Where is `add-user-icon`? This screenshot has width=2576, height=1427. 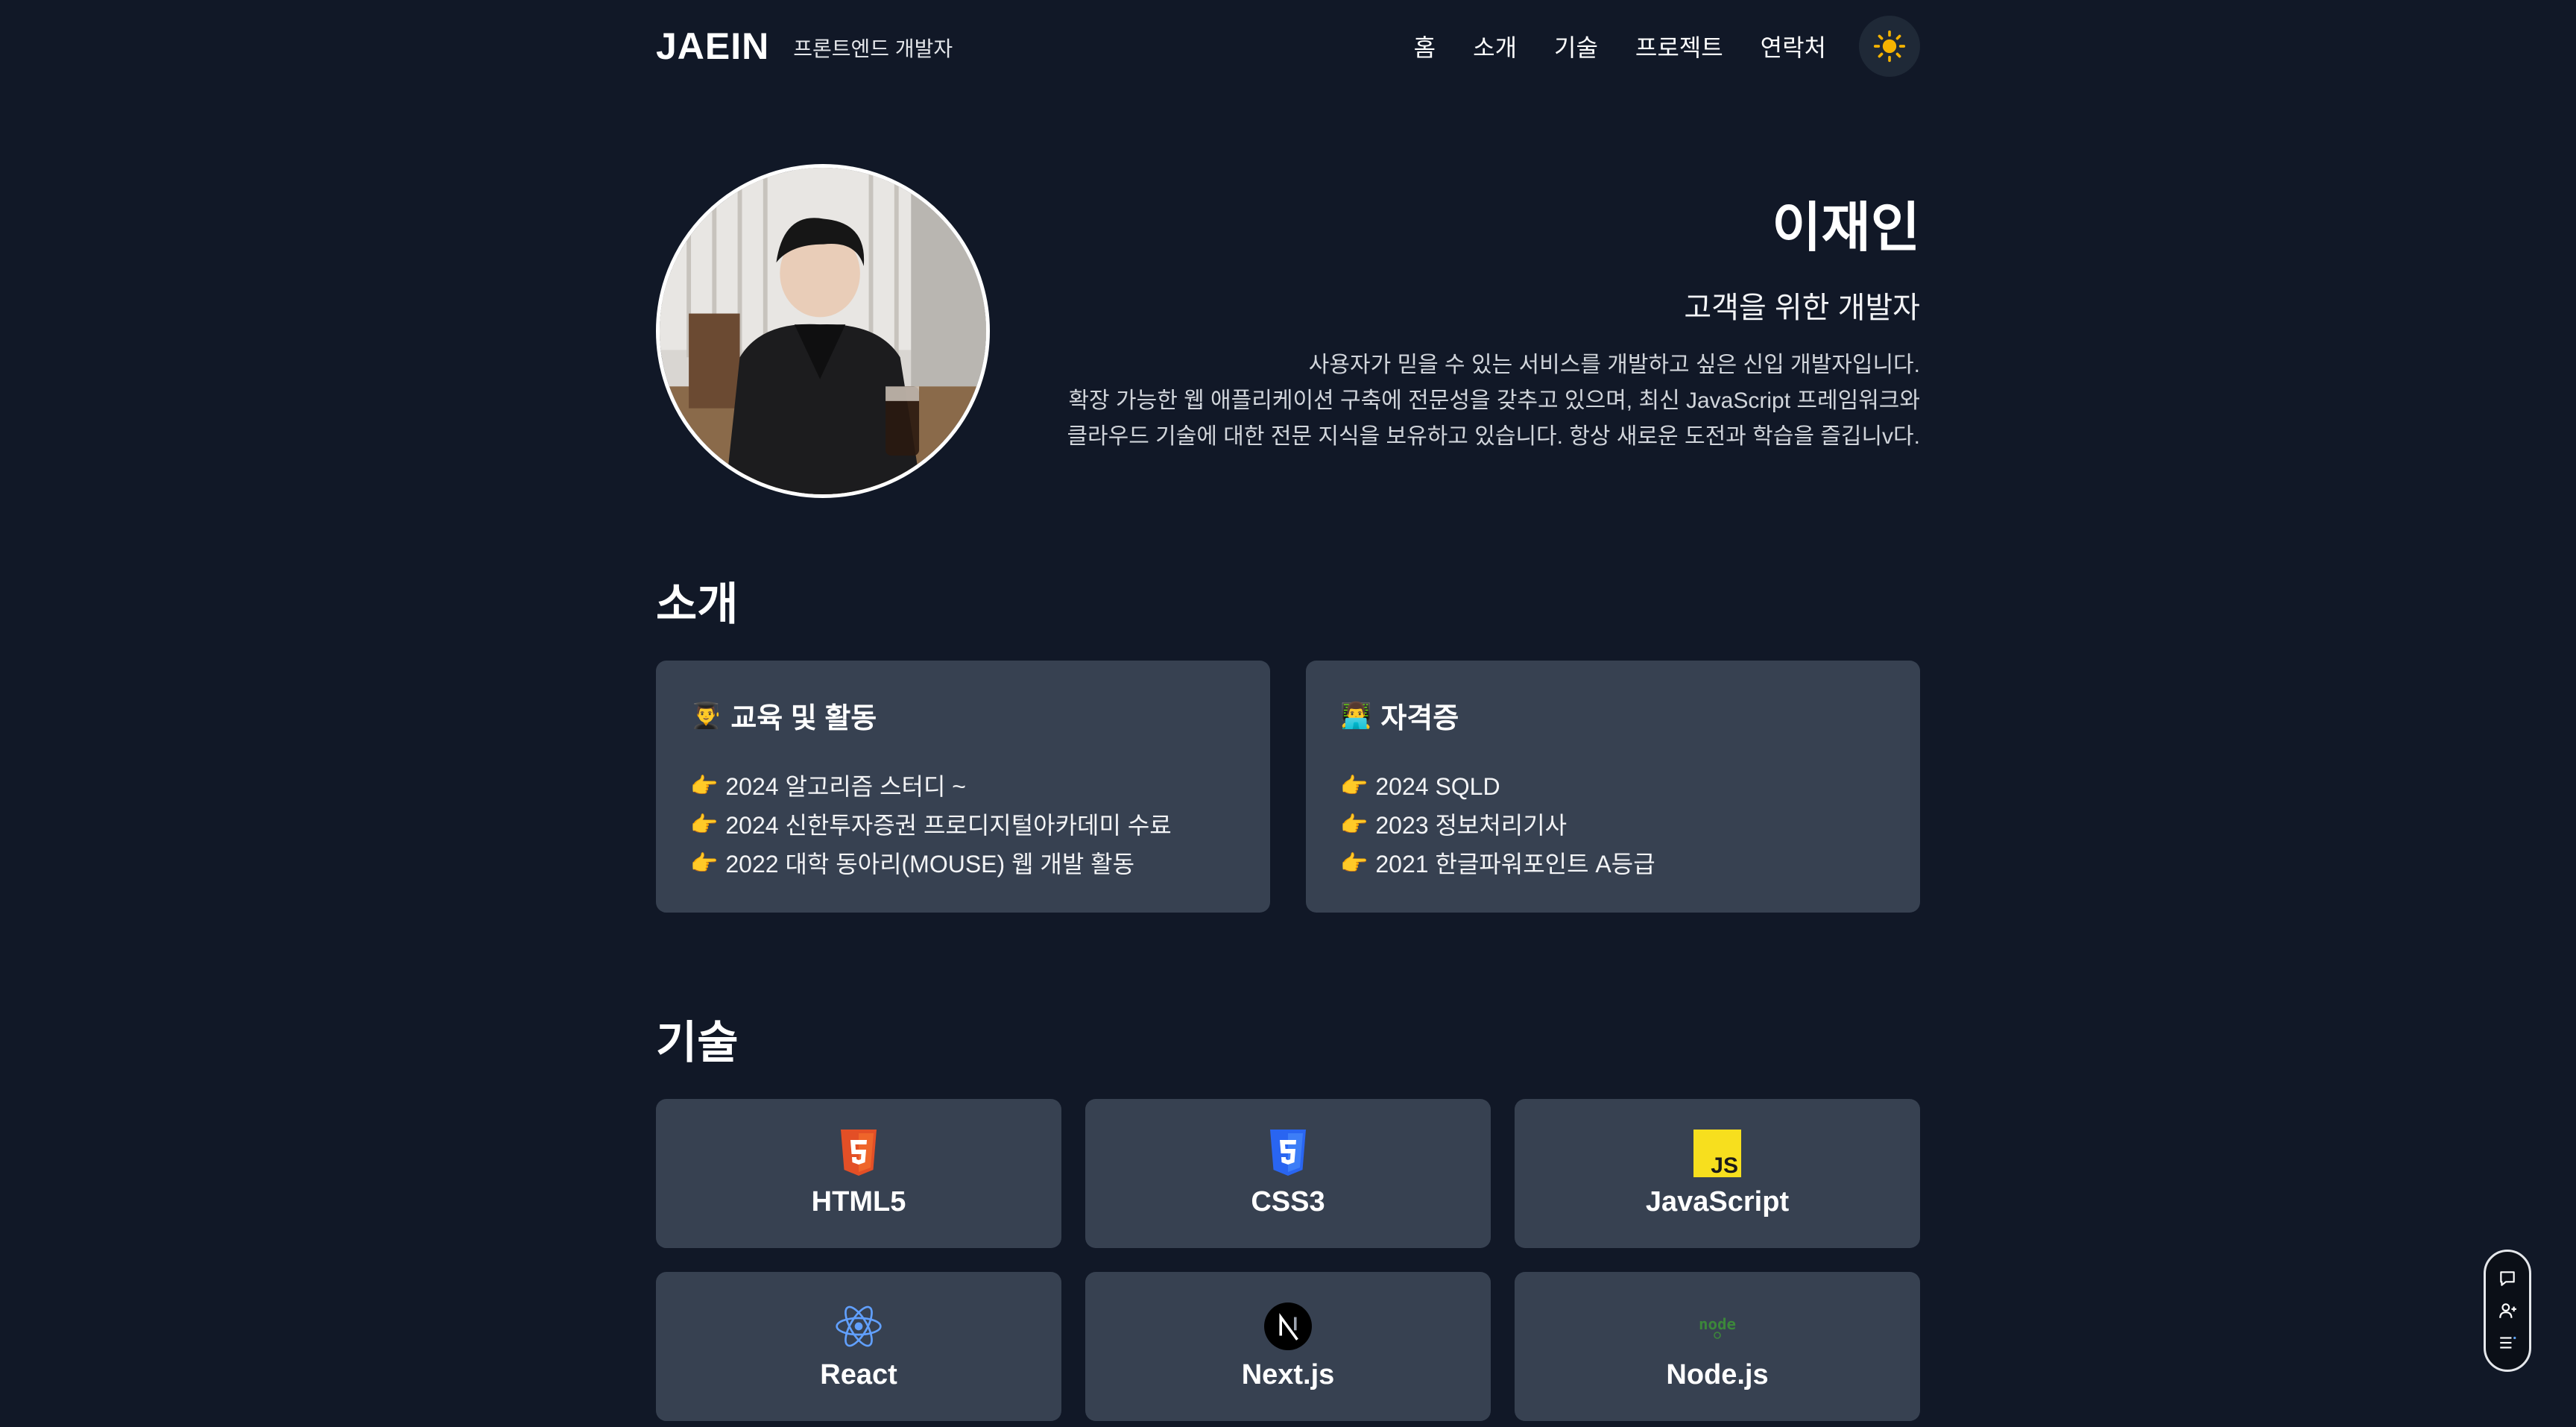
add-user-icon is located at coordinates (2507, 1311).